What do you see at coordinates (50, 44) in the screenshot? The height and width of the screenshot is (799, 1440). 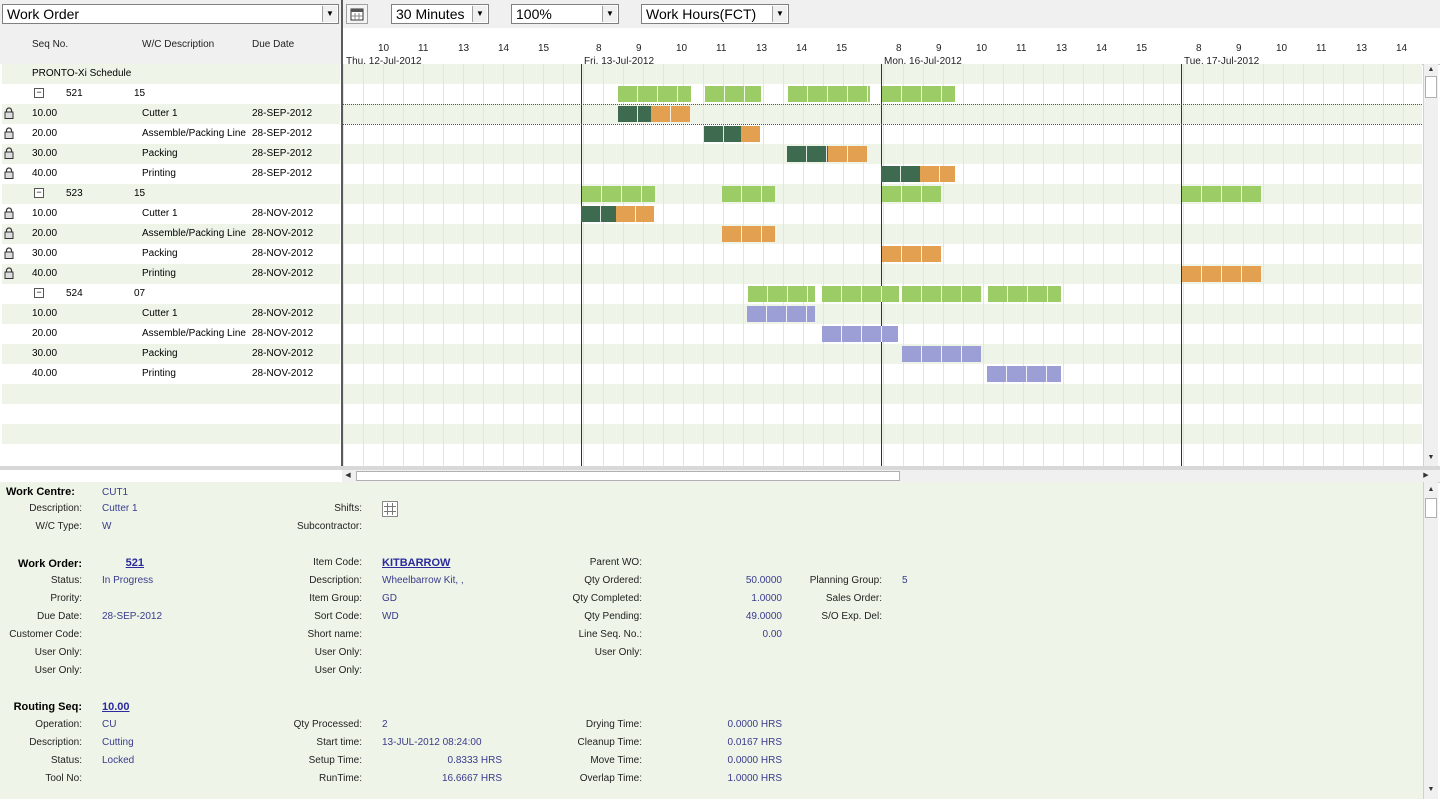 I see `column-header-seq: Seq No.` at bounding box center [50, 44].